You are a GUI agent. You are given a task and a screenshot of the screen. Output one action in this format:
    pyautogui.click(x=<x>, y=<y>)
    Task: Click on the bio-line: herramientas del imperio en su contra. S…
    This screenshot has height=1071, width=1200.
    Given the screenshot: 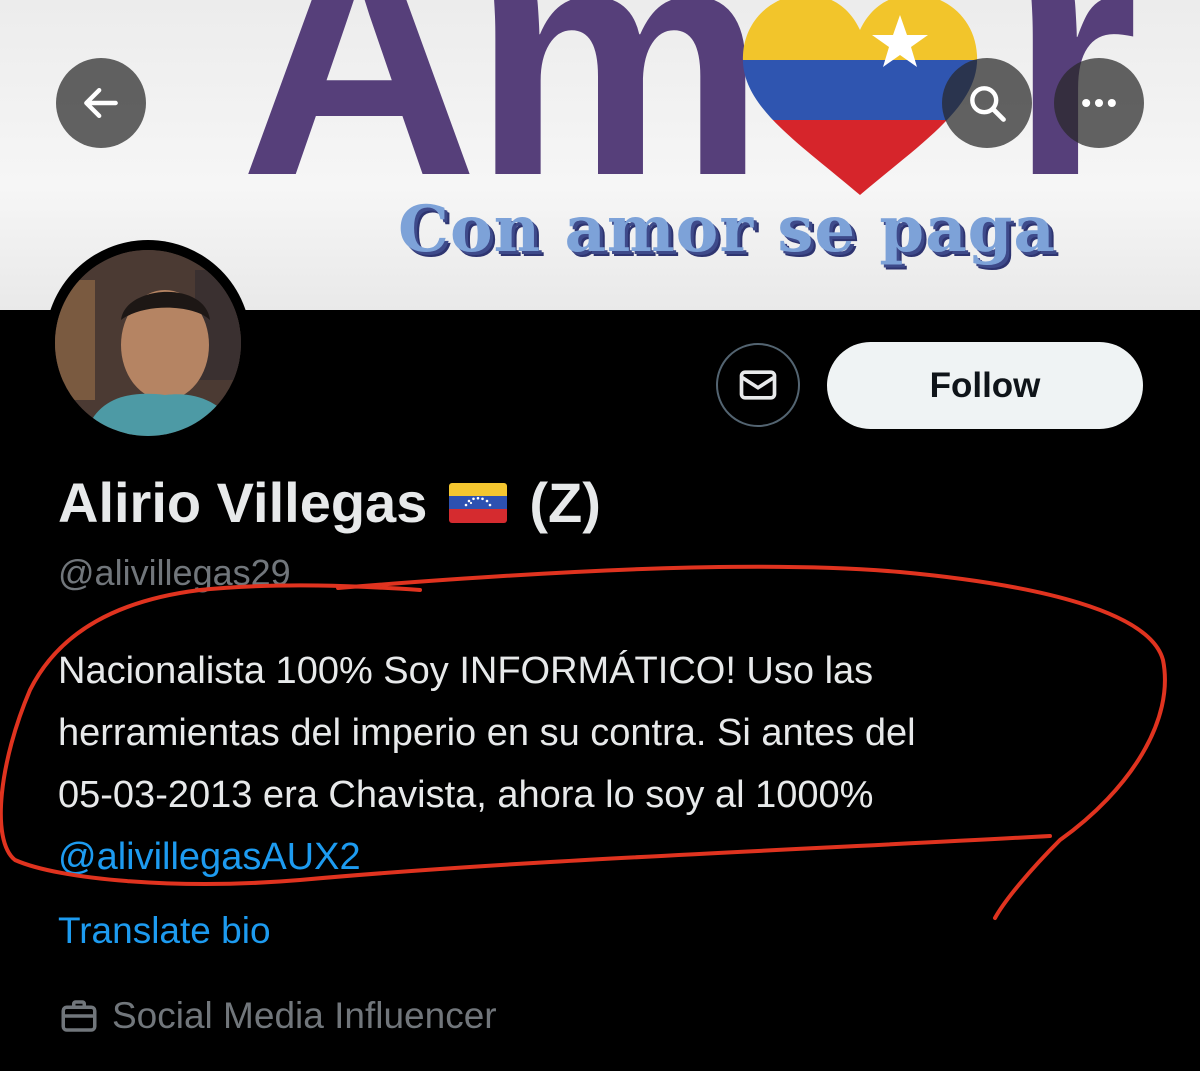 What is the action you would take?
    pyautogui.click(x=487, y=733)
    